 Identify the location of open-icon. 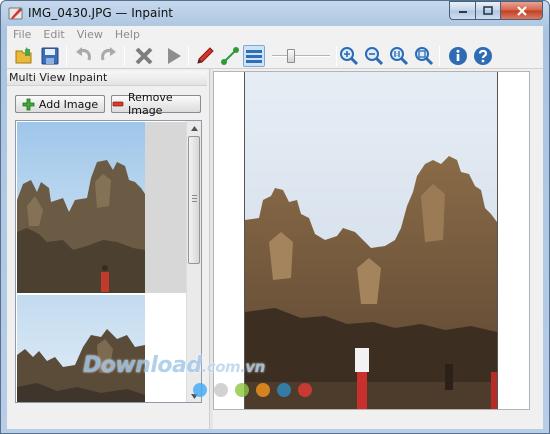
(23, 55).